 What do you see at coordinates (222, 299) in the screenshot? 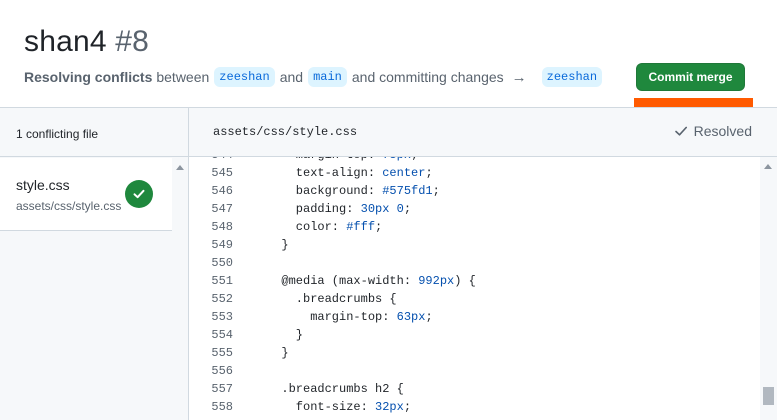
I see `line-number: 552` at bounding box center [222, 299].